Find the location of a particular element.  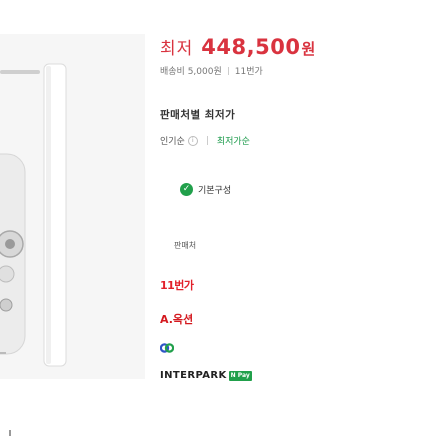

seller-auction-logo: A.옥션 is located at coordinates (176, 319).